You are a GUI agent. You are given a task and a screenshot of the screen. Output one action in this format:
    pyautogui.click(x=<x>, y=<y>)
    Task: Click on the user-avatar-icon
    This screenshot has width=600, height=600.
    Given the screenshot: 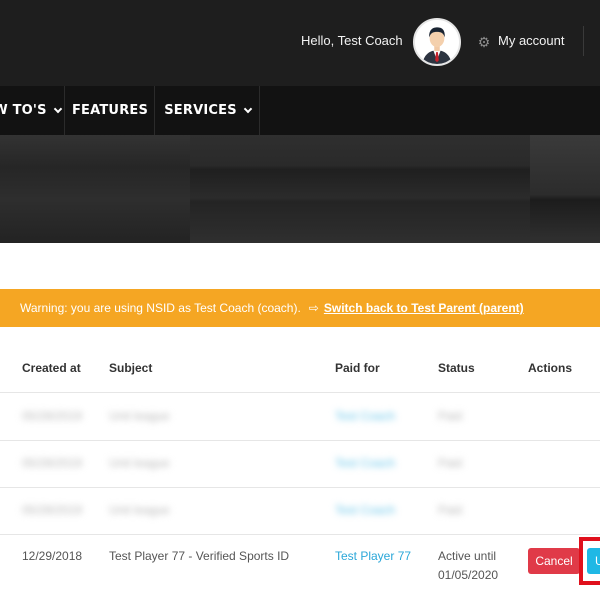 What is the action you would take?
    pyautogui.click(x=437, y=42)
    